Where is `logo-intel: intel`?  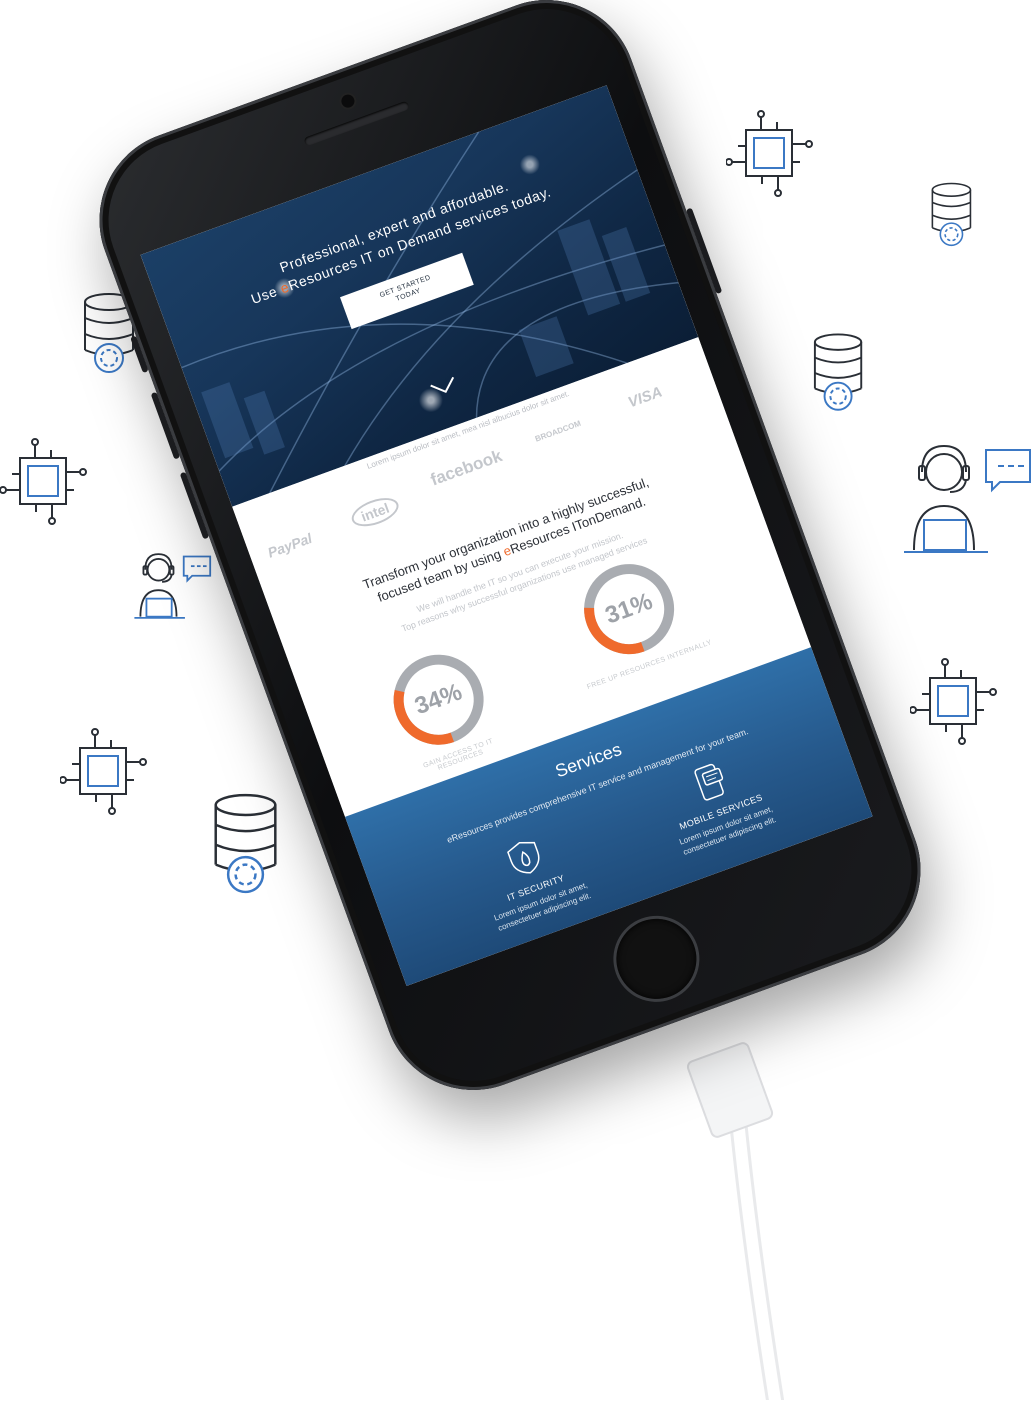
logo-intel: intel is located at coordinates (375, 512).